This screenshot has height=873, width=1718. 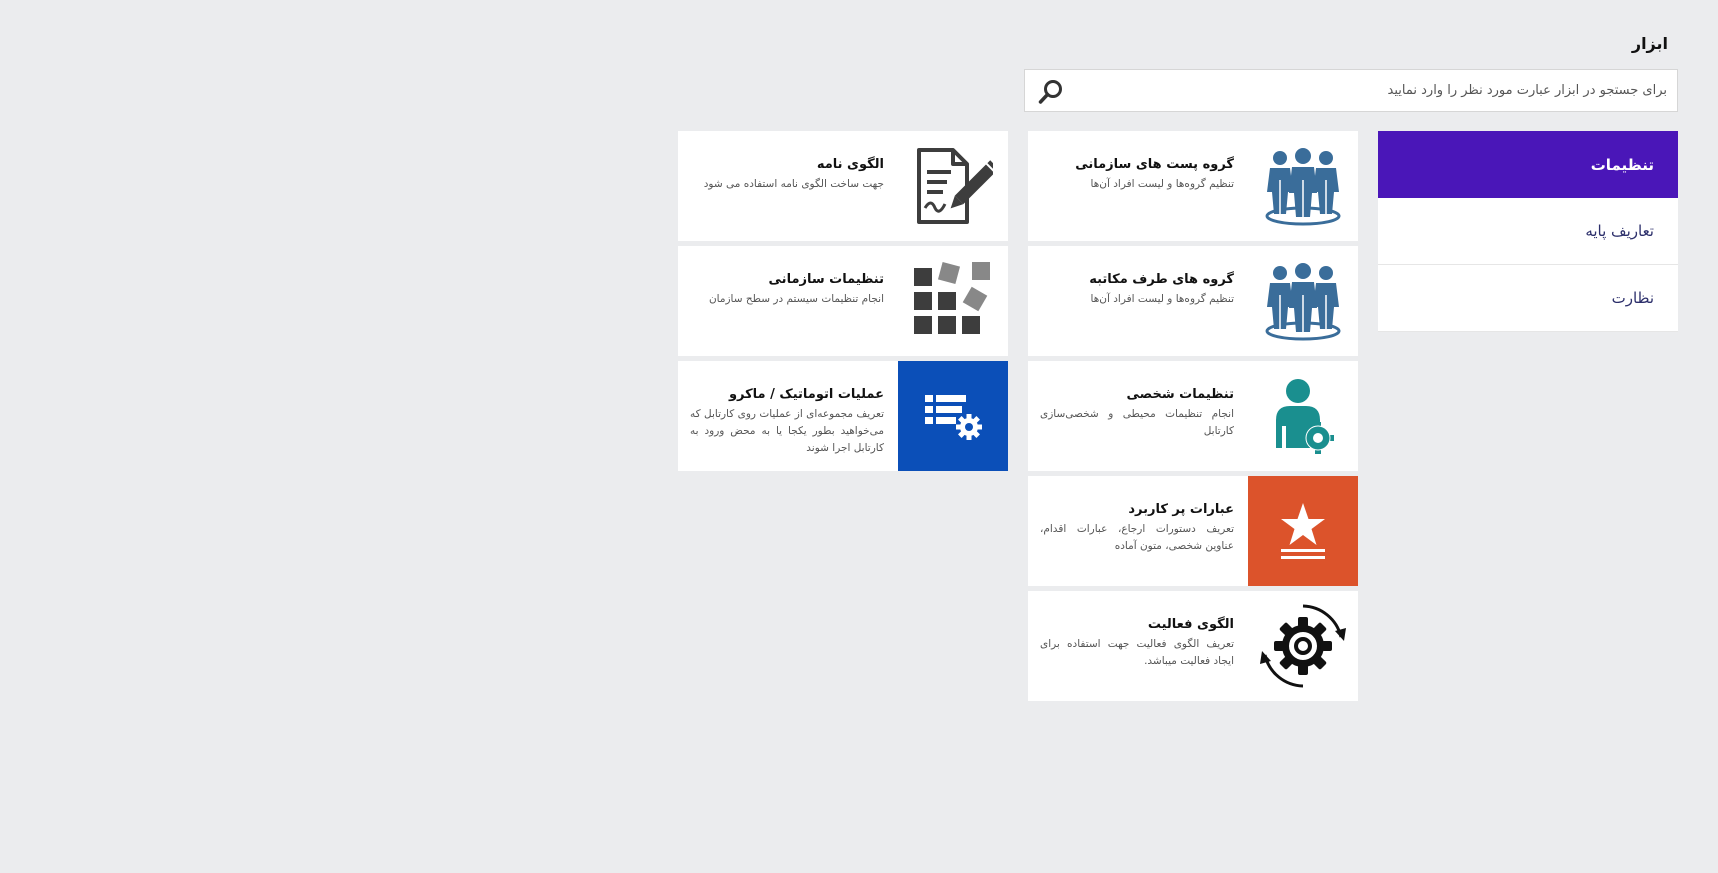 What do you see at coordinates (1528, 164) in the screenshot?
I see `sidebar-item-settings: تنظیمات` at bounding box center [1528, 164].